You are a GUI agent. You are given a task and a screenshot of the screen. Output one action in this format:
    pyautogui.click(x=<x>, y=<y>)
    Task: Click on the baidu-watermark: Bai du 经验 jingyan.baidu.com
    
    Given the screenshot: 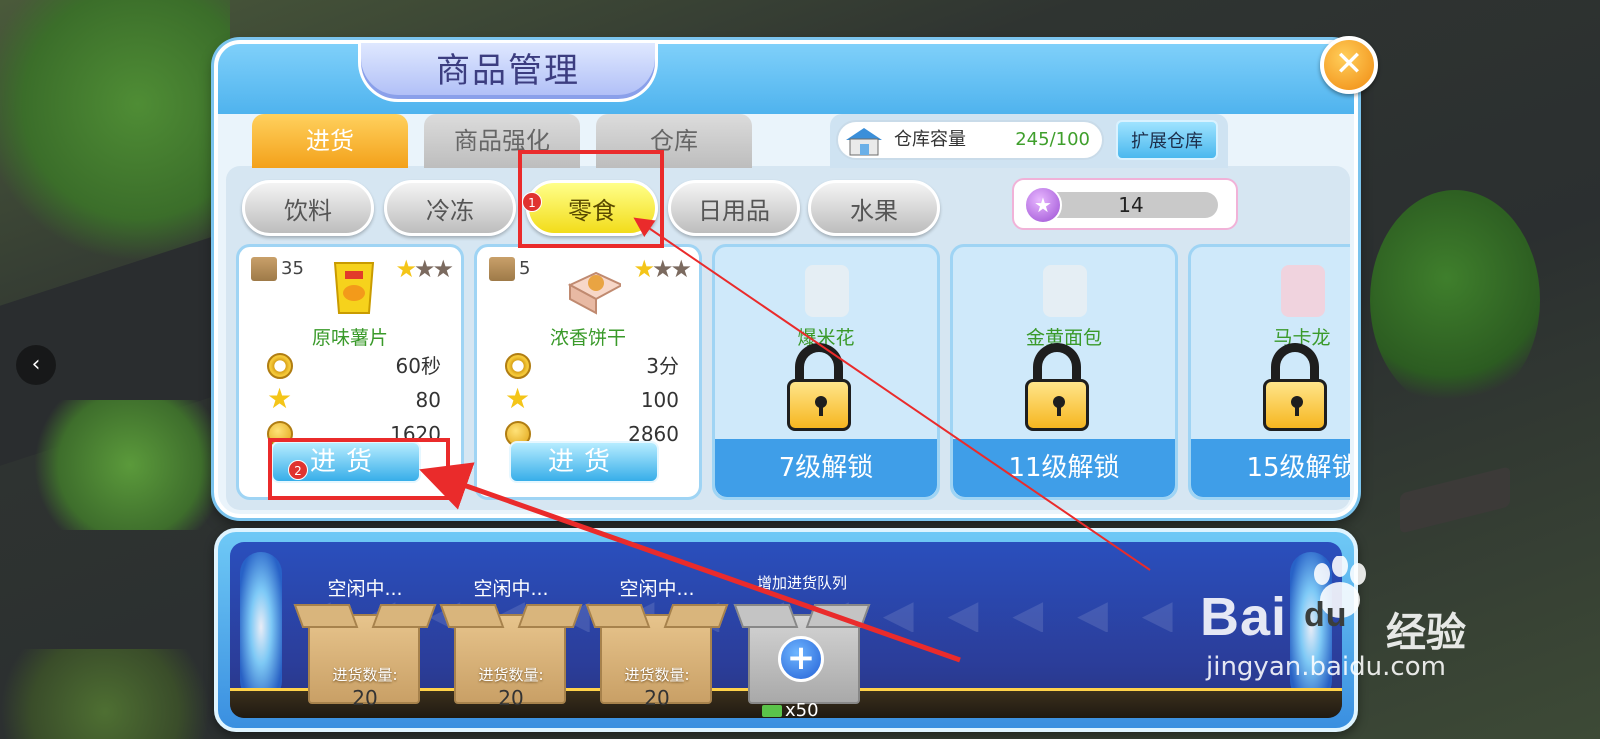 What is the action you would take?
    pyautogui.click(x=1350, y=621)
    